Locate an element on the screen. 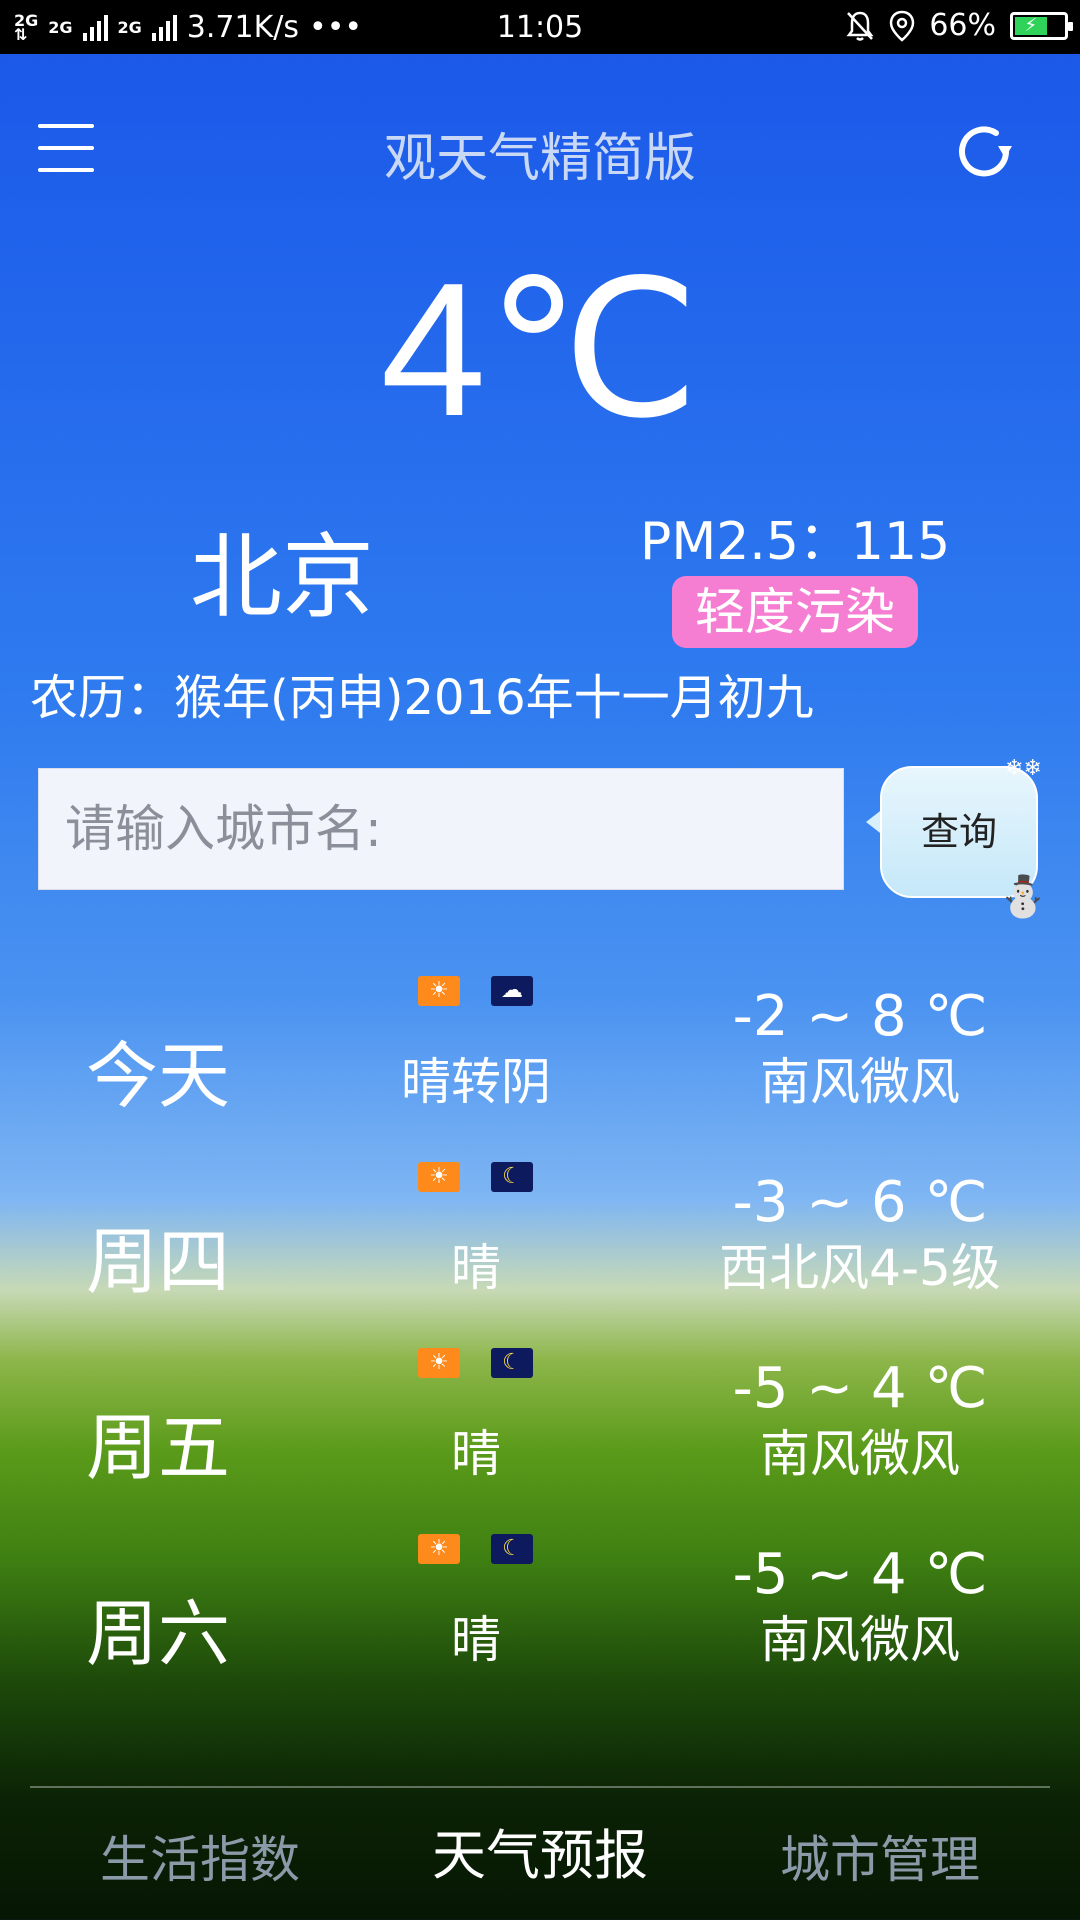 The width and height of the screenshot is (1080, 1920). forecast-temp-range: -3 ~ 6 ℃ is located at coordinates (860, 1202).